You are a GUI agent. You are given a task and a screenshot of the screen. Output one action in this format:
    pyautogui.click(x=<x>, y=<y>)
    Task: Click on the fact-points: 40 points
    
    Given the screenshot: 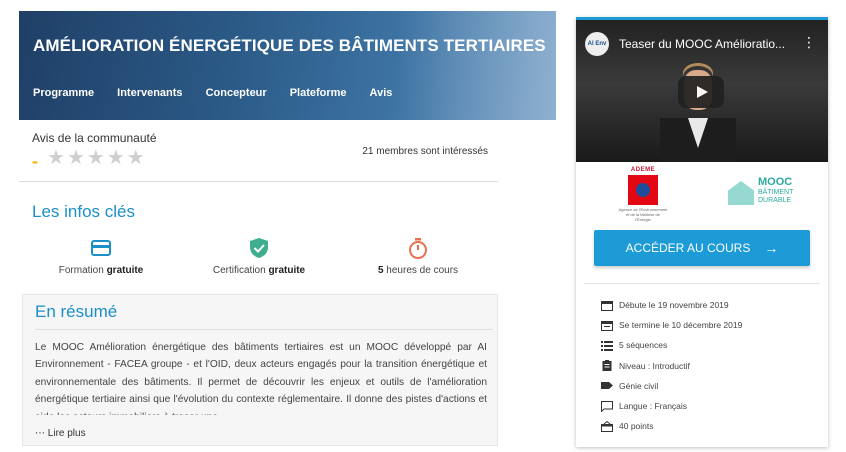 What is the action you would take?
    pyautogui.click(x=671, y=426)
    